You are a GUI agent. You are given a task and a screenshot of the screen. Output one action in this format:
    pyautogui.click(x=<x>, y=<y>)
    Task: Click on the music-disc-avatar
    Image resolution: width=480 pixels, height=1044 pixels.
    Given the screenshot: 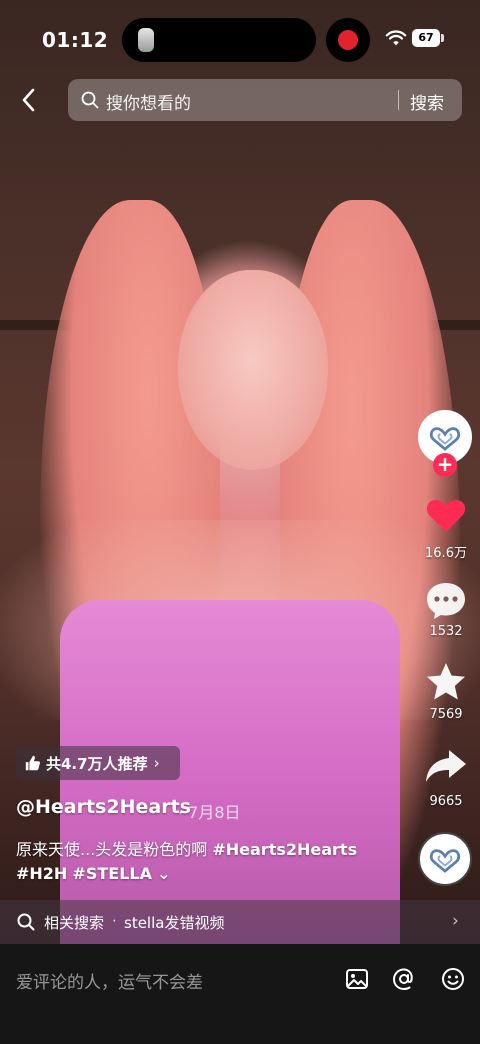 What is the action you would take?
    pyautogui.click(x=445, y=859)
    